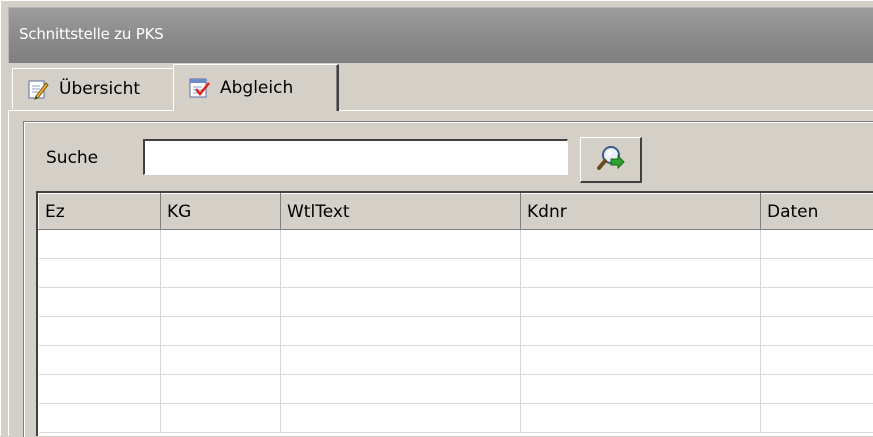 This screenshot has width=873, height=437. I want to click on tab-abgleich-label: Abgleich, so click(256, 88).